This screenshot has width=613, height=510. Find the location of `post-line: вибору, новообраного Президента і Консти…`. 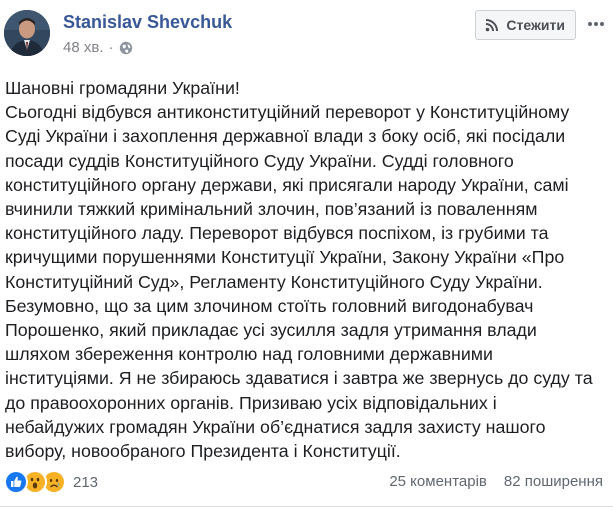

post-line: вибору, новообраного Президента і Консти… is located at coordinates (203, 451).